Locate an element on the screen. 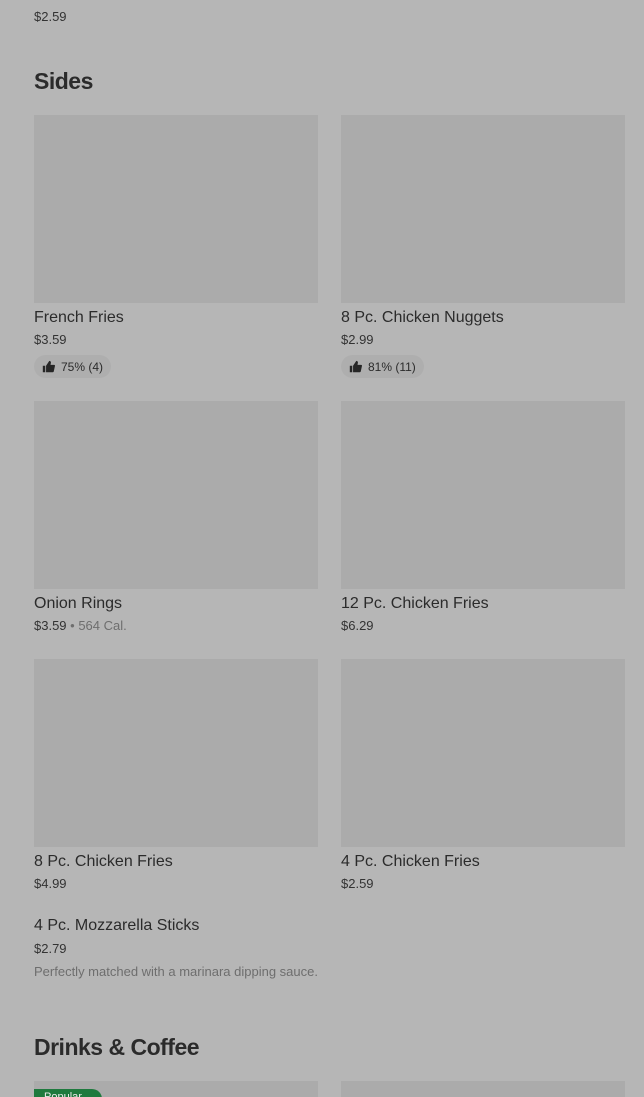  menu-item-card: 12 Pc. Chicken Fries $6.29 is located at coordinates (483, 518).